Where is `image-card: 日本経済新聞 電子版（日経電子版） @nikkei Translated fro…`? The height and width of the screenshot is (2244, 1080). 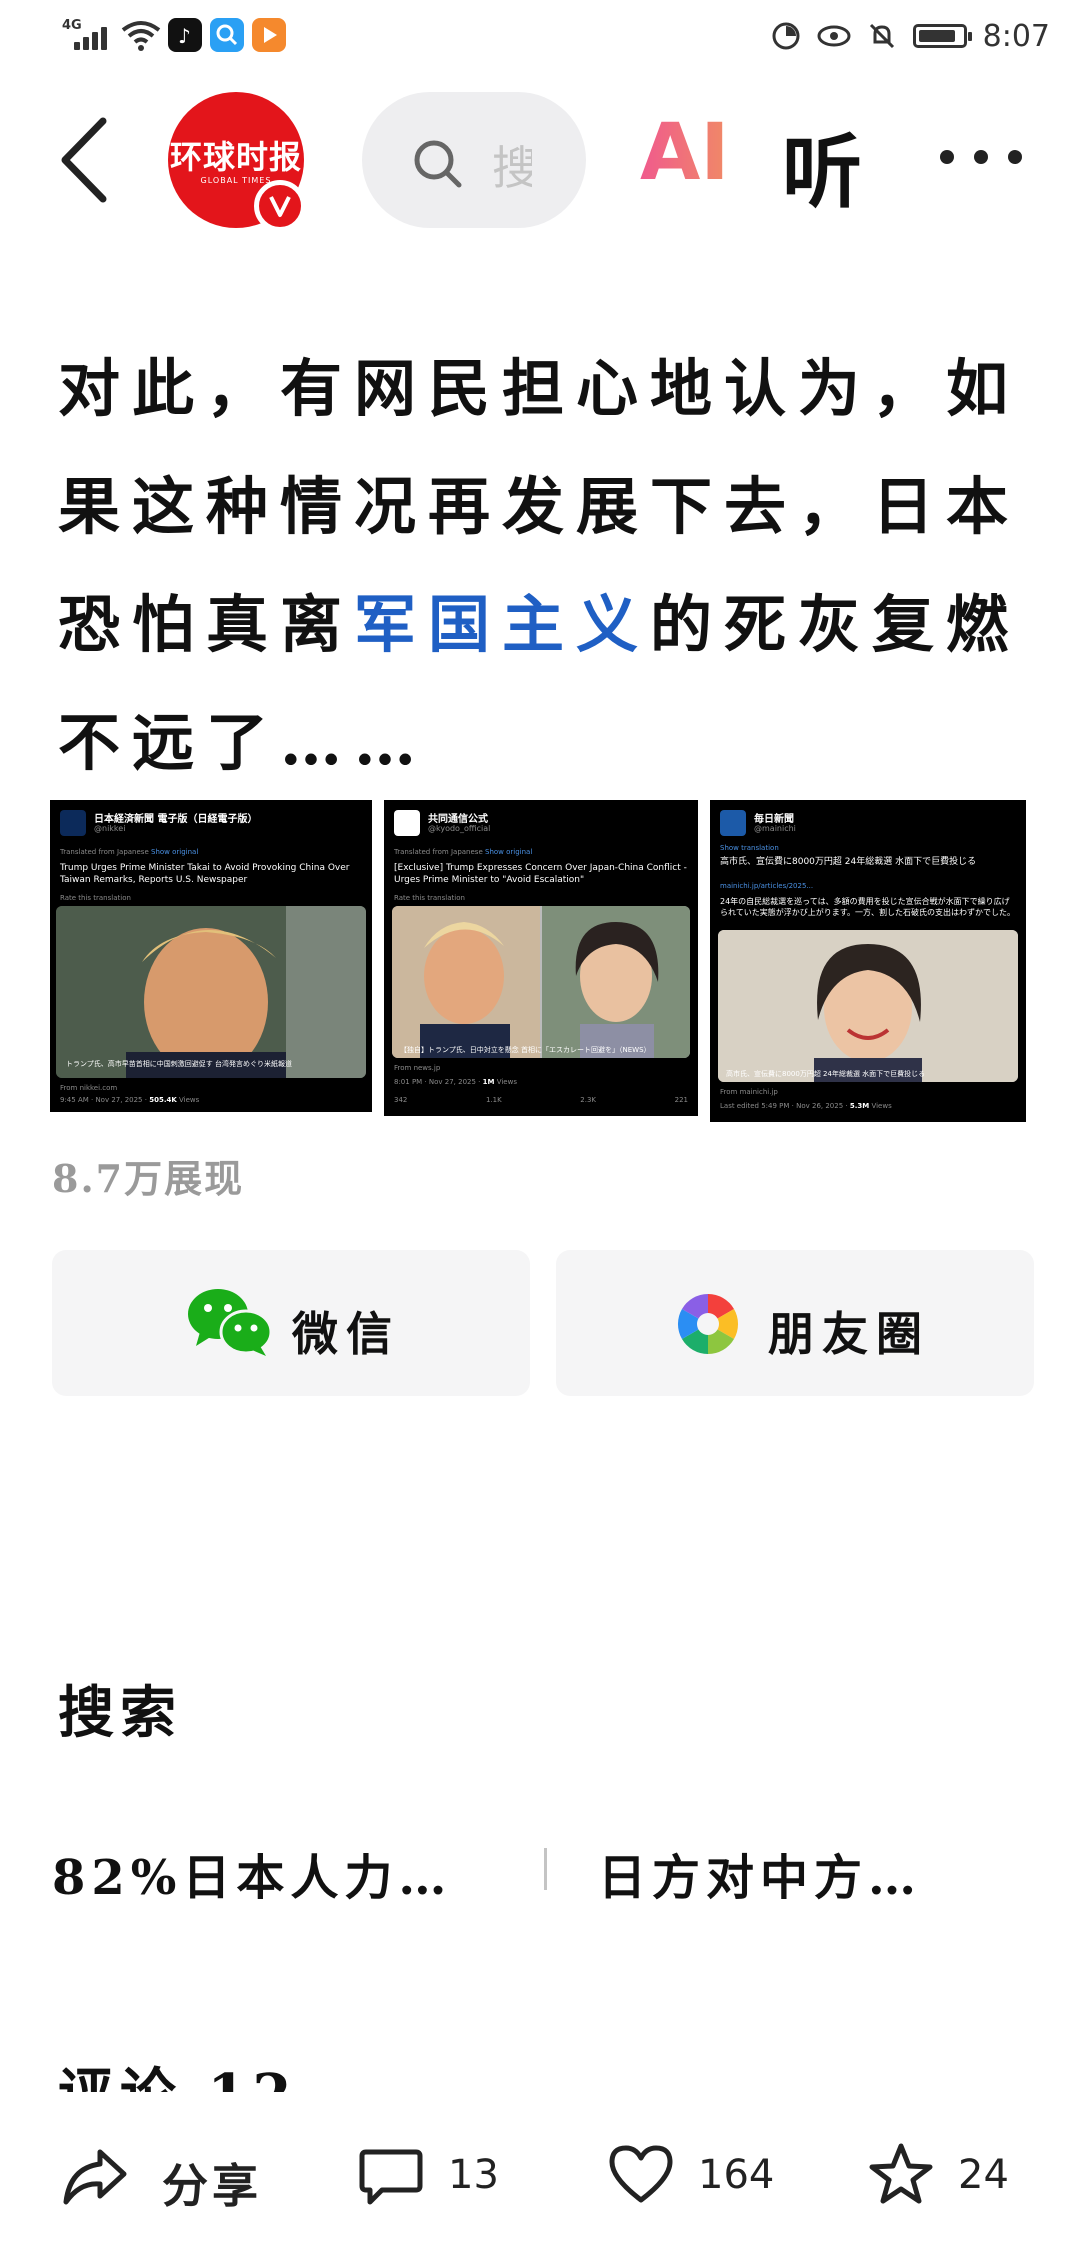 image-card: 日本経済新聞 電子版（日経電子版） @nikkei Translated fro… is located at coordinates (211, 956).